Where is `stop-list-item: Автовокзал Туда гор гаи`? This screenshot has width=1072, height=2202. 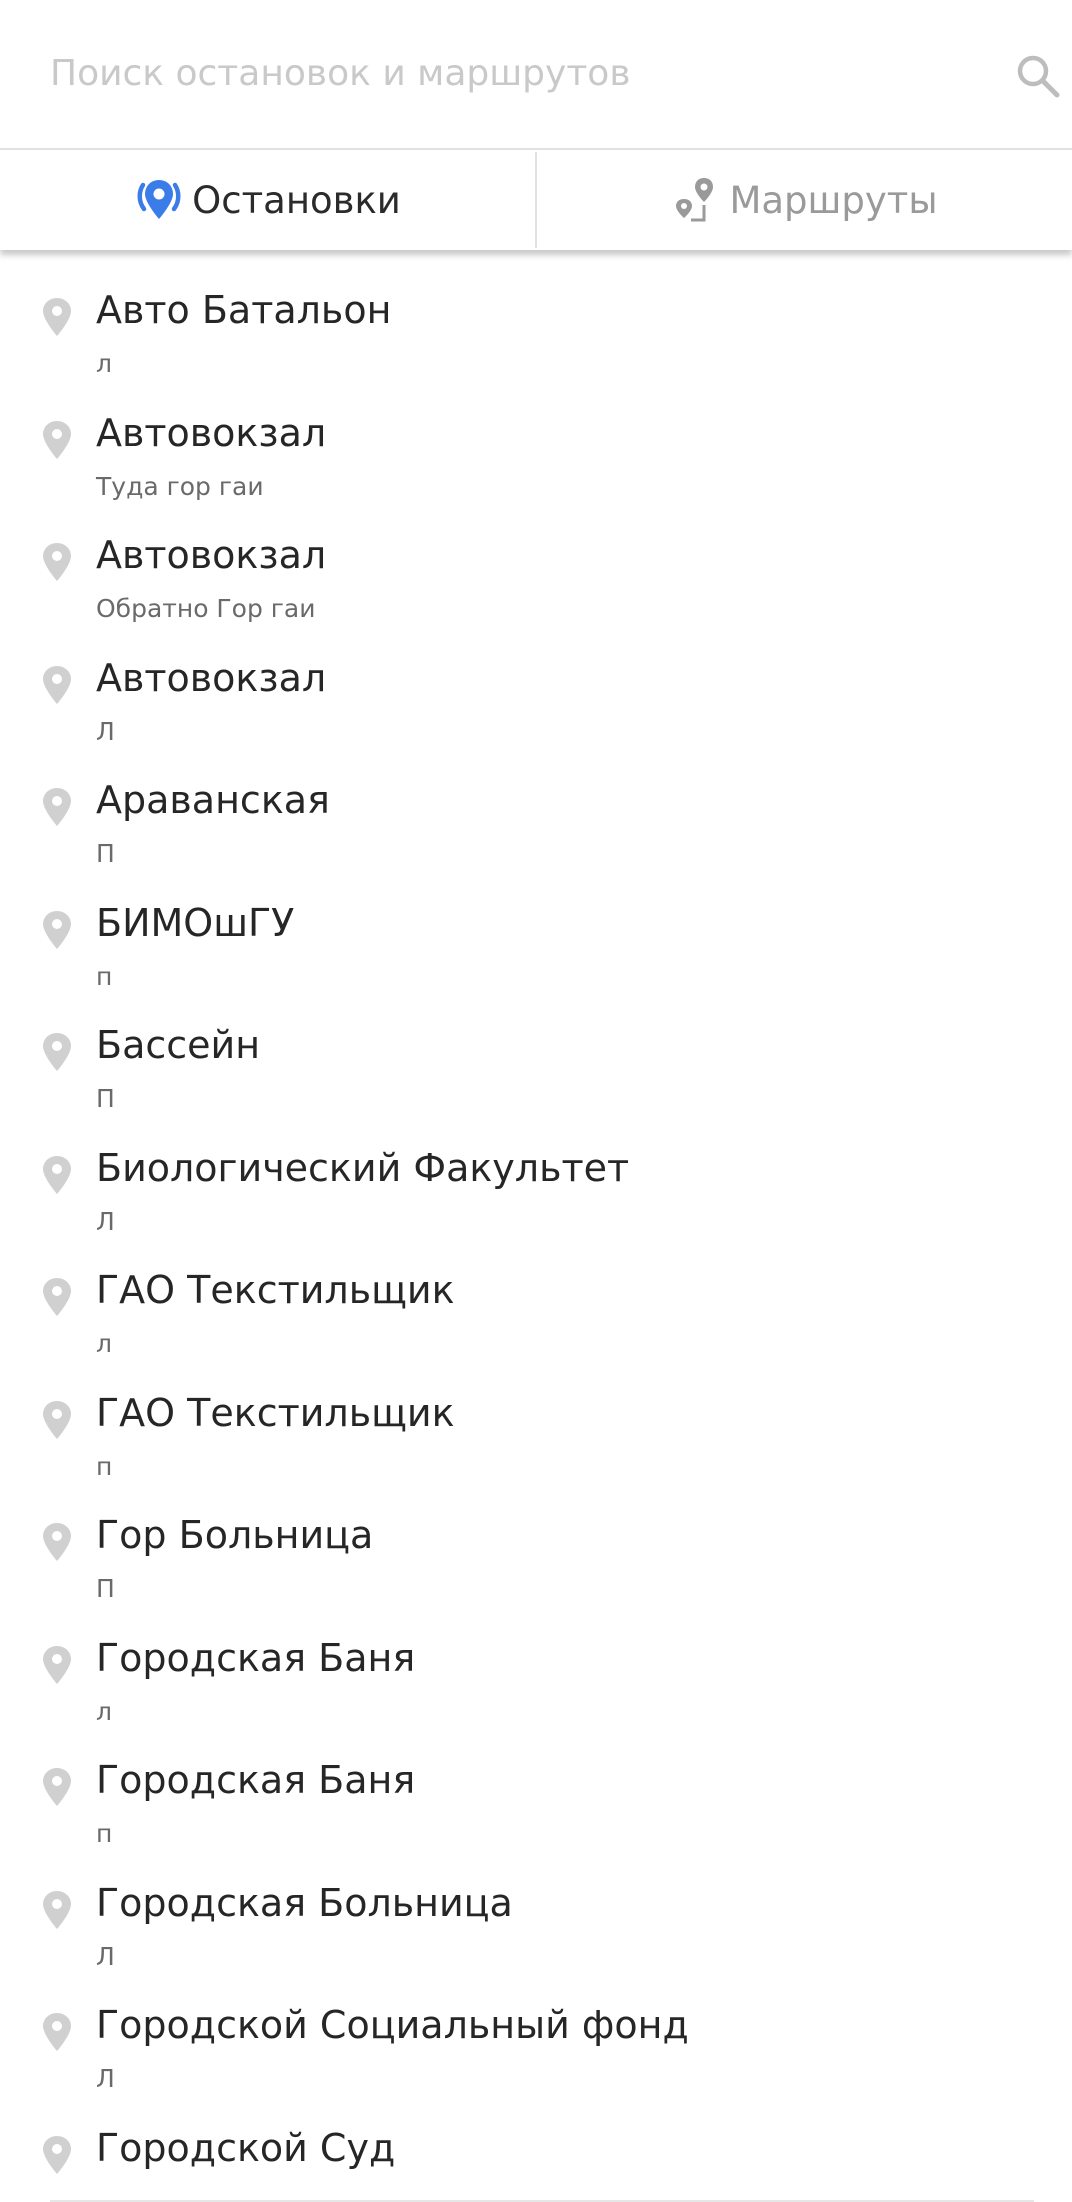 stop-list-item: Автовокзал Туда гор гаи is located at coordinates (536, 467).